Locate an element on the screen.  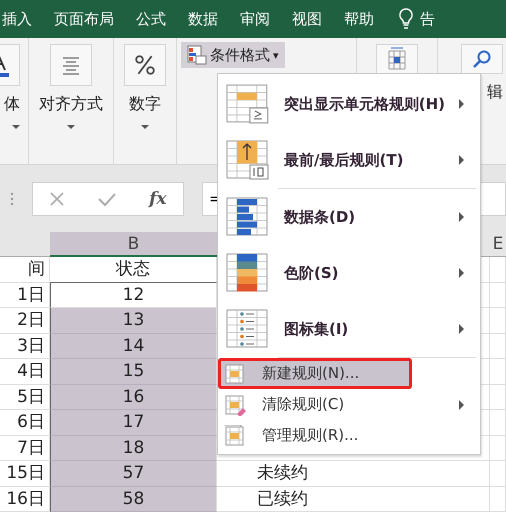
color-scale-icon is located at coordinates (248, 273).